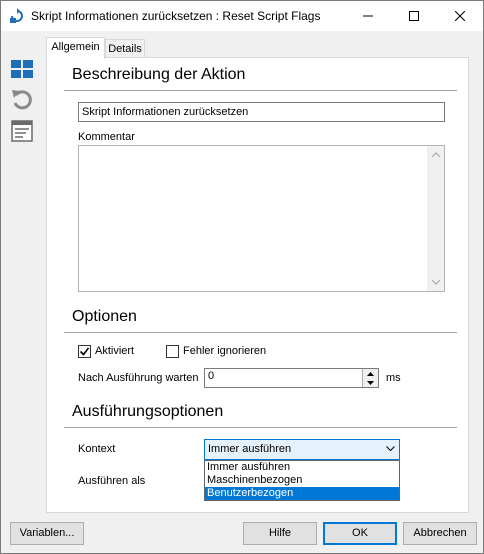 Image resolution: width=484 pixels, height=554 pixels. Describe the element at coordinates (97, 449) in the screenshot. I see `context-label: Kontext` at that location.